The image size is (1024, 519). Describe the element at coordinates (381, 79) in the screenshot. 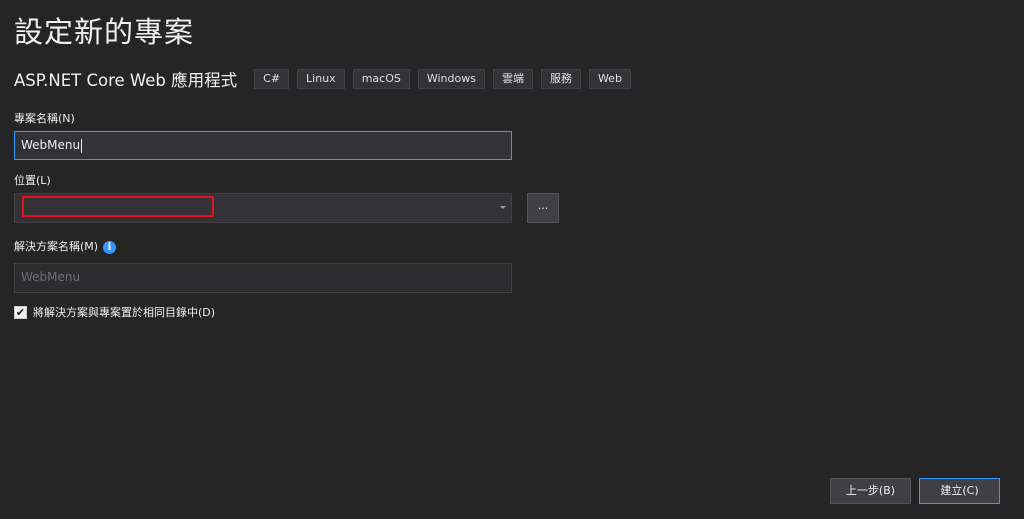

I see `tag-macos: macOS` at that location.